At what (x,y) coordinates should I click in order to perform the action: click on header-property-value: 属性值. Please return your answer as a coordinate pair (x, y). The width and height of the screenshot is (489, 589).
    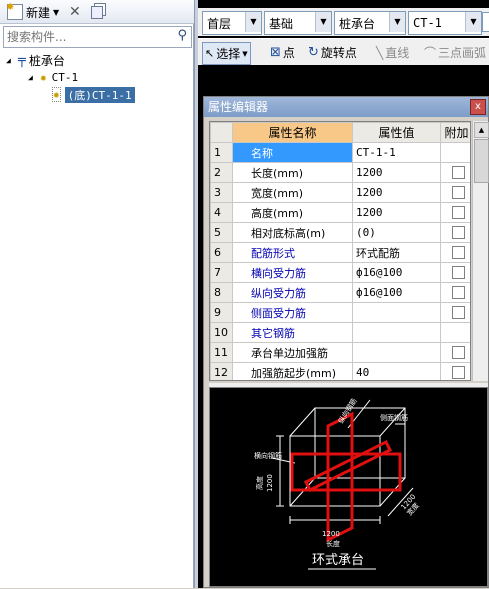
    Looking at the image, I should click on (396, 132).